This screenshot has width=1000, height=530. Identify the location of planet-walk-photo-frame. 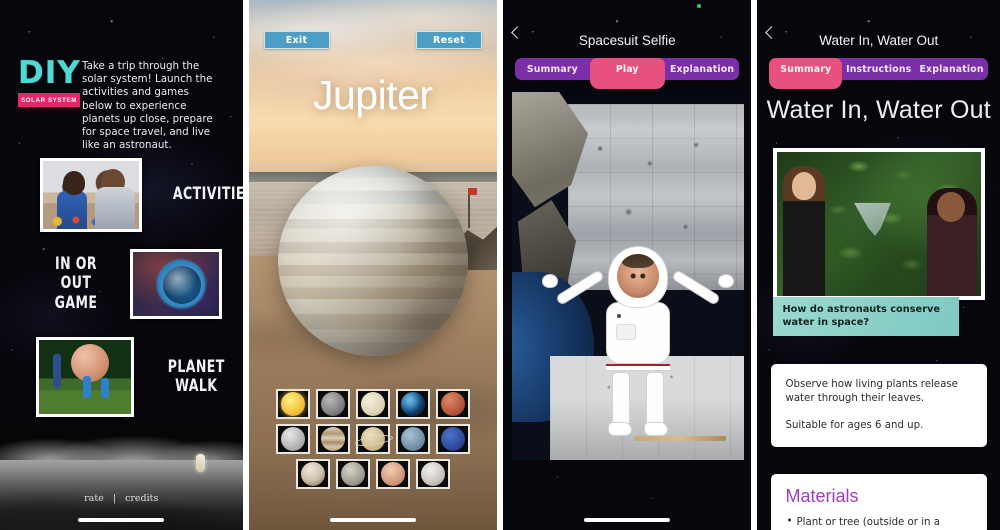
(85, 377).